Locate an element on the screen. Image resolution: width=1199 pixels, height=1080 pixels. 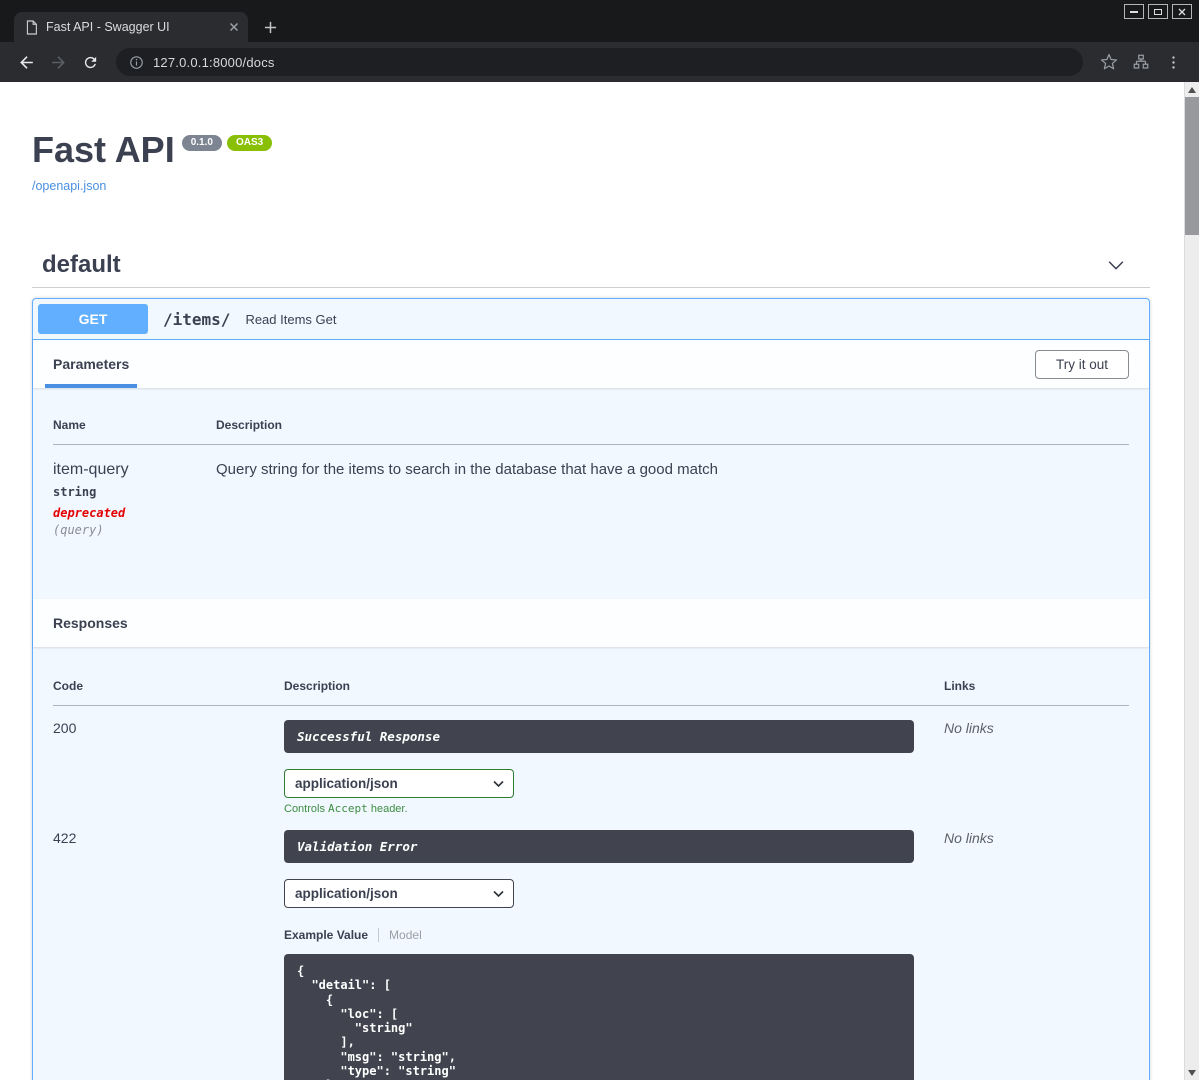
oas-badge: OAS3 is located at coordinates (249, 143).